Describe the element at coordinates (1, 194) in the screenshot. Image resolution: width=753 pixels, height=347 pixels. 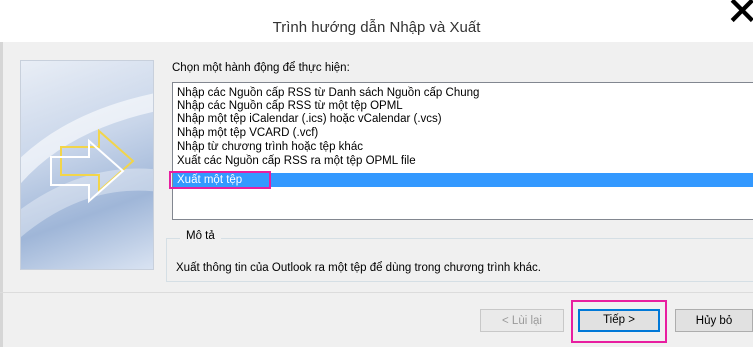
I see `left-border` at that location.